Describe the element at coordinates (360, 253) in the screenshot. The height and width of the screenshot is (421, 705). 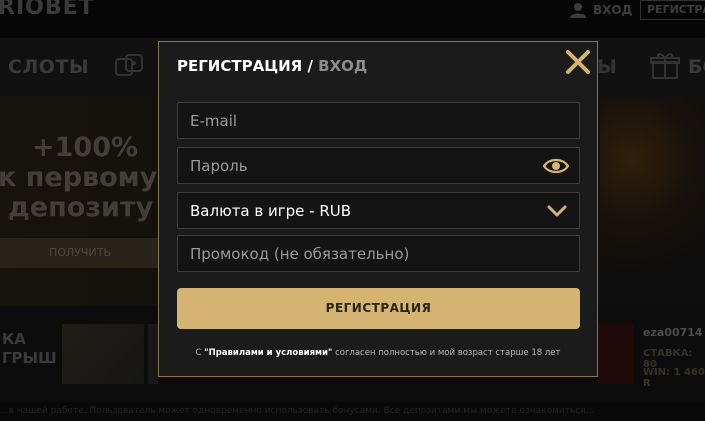
I see `promo-code-field` at that location.